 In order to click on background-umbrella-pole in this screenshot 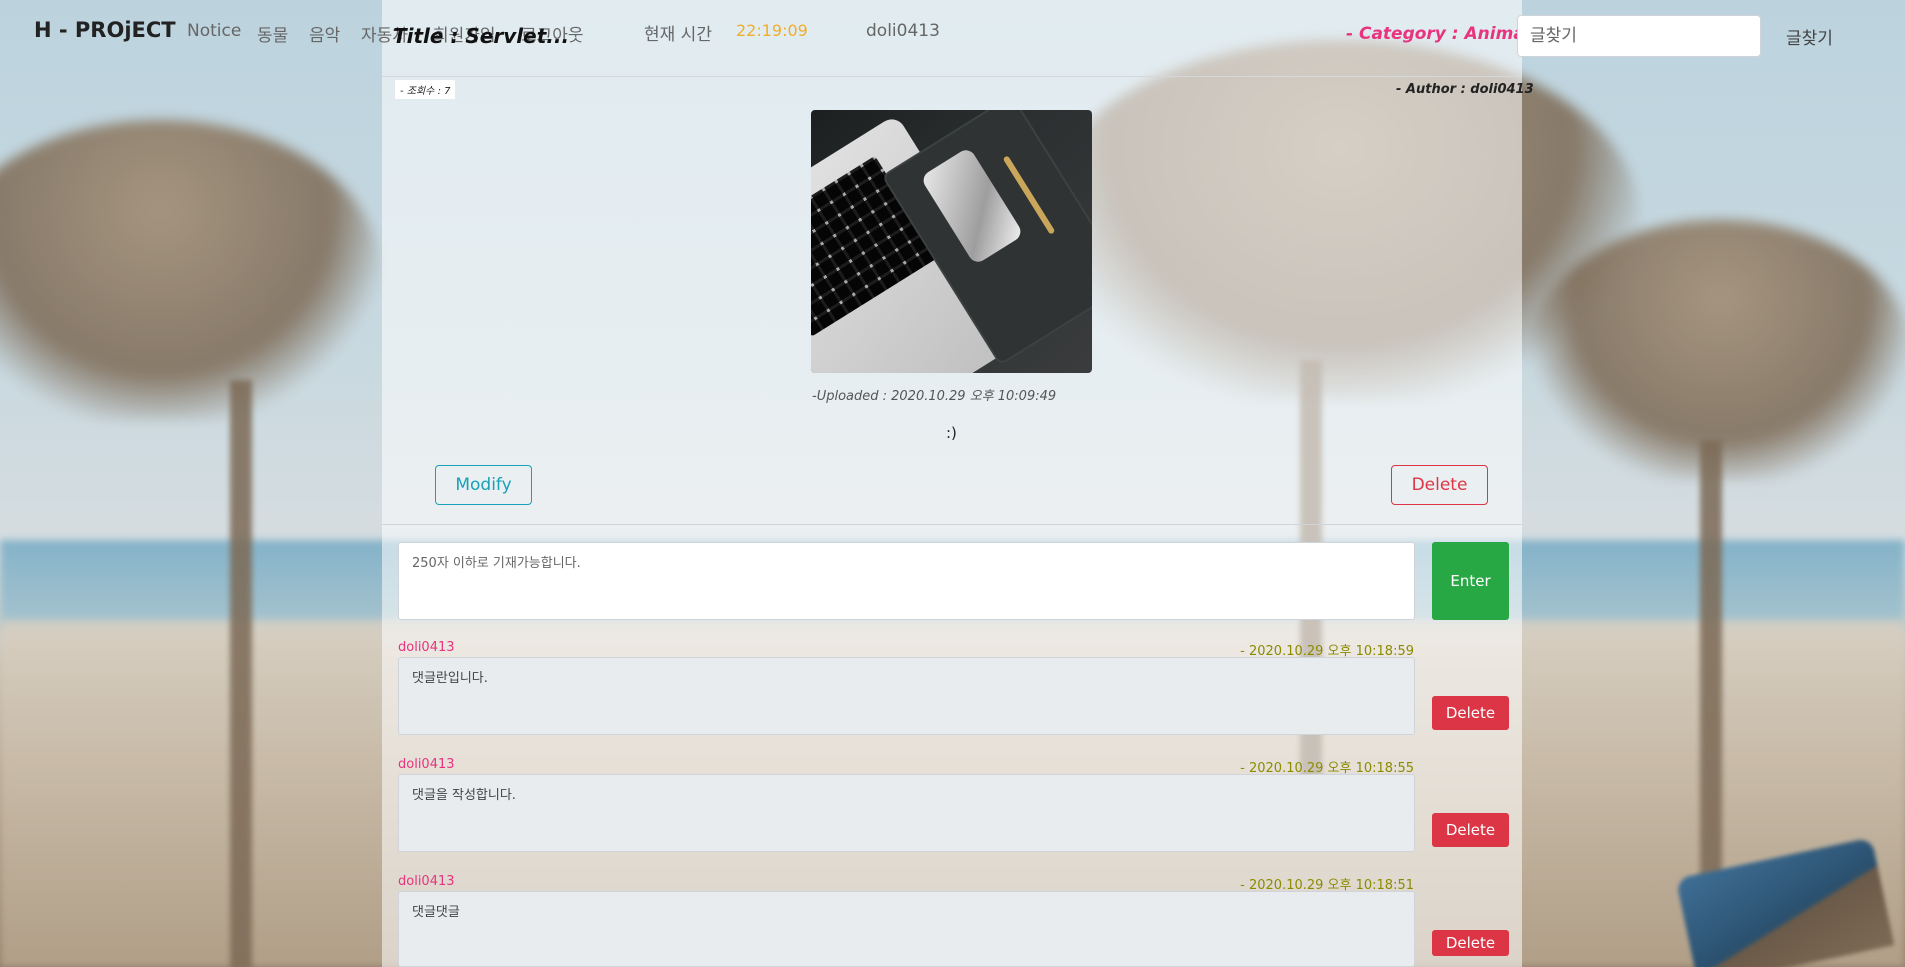, I will do `click(241, 673)`.